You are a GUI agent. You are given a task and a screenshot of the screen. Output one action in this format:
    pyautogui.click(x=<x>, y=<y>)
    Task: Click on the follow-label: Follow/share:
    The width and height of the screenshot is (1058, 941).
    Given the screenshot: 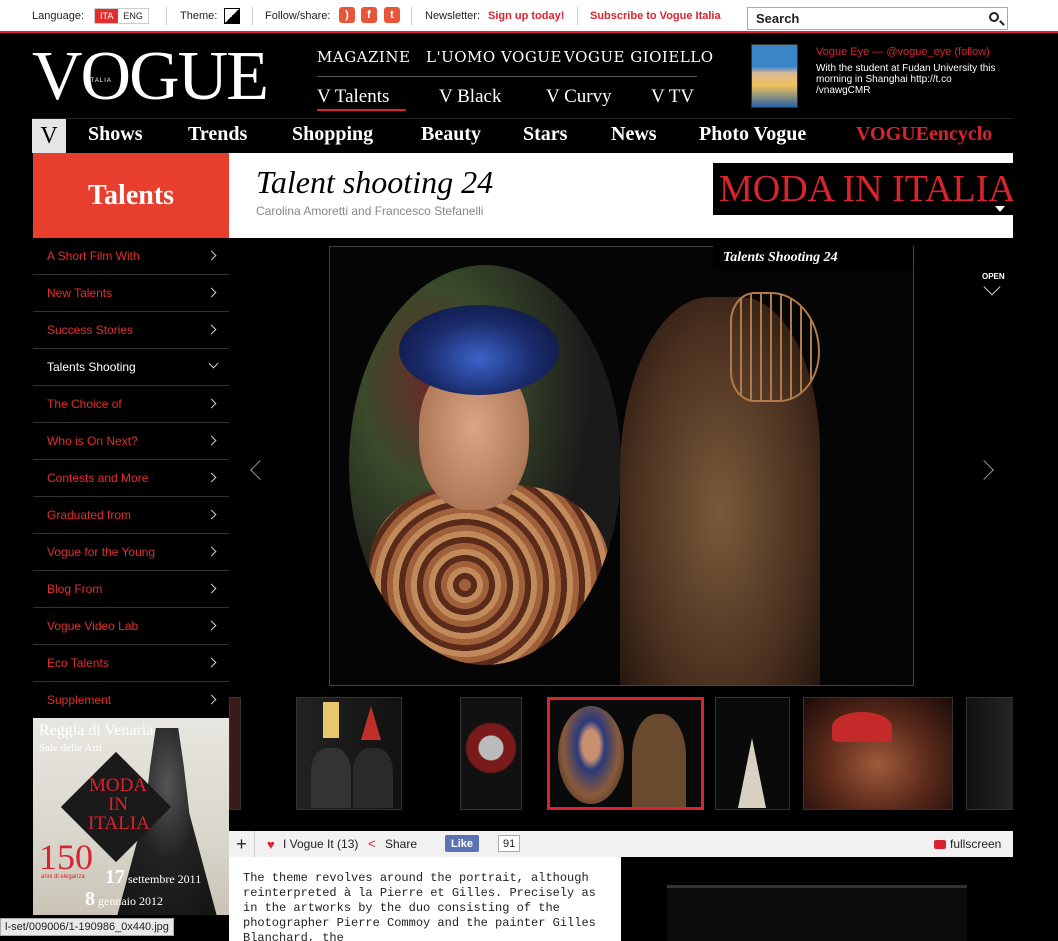 What is the action you would take?
    pyautogui.click(x=298, y=16)
    